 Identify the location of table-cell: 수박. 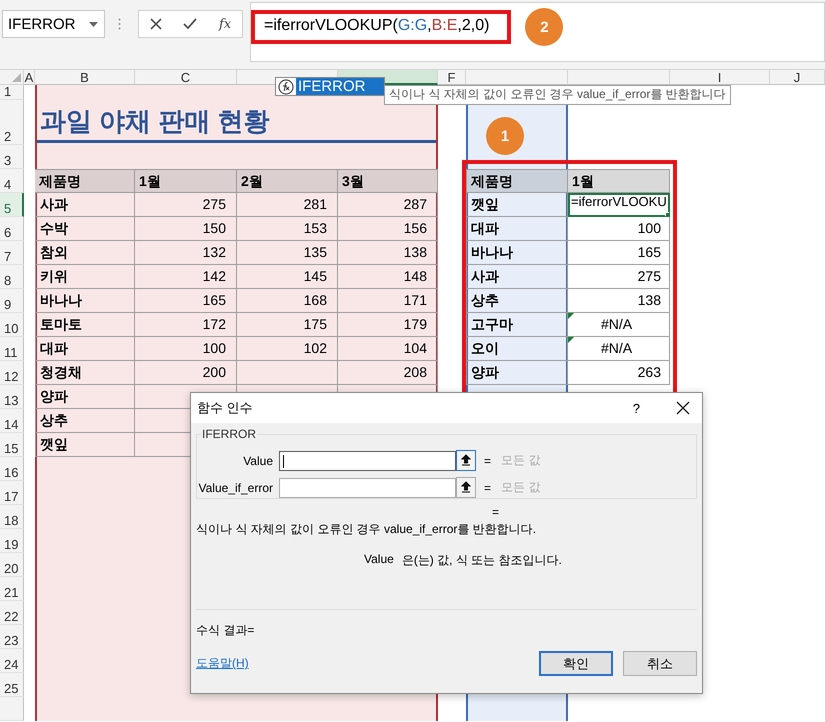
(85, 229).